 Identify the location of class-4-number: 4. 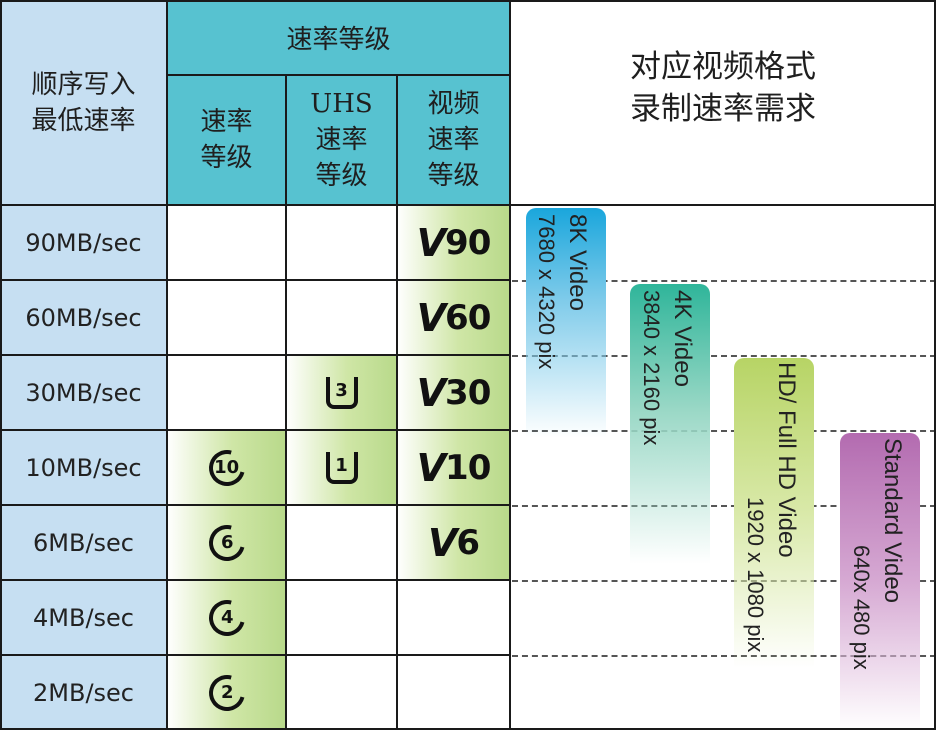
(226, 617).